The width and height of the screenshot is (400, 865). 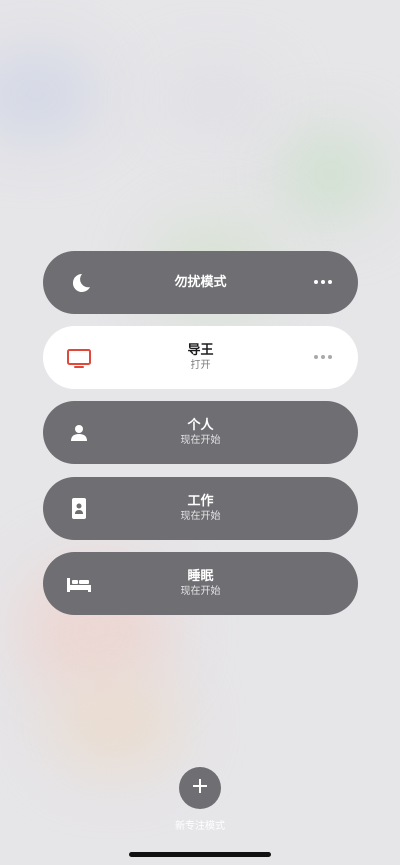 I want to click on focus-personal: 个人 现在开始, so click(x=200, y=432).